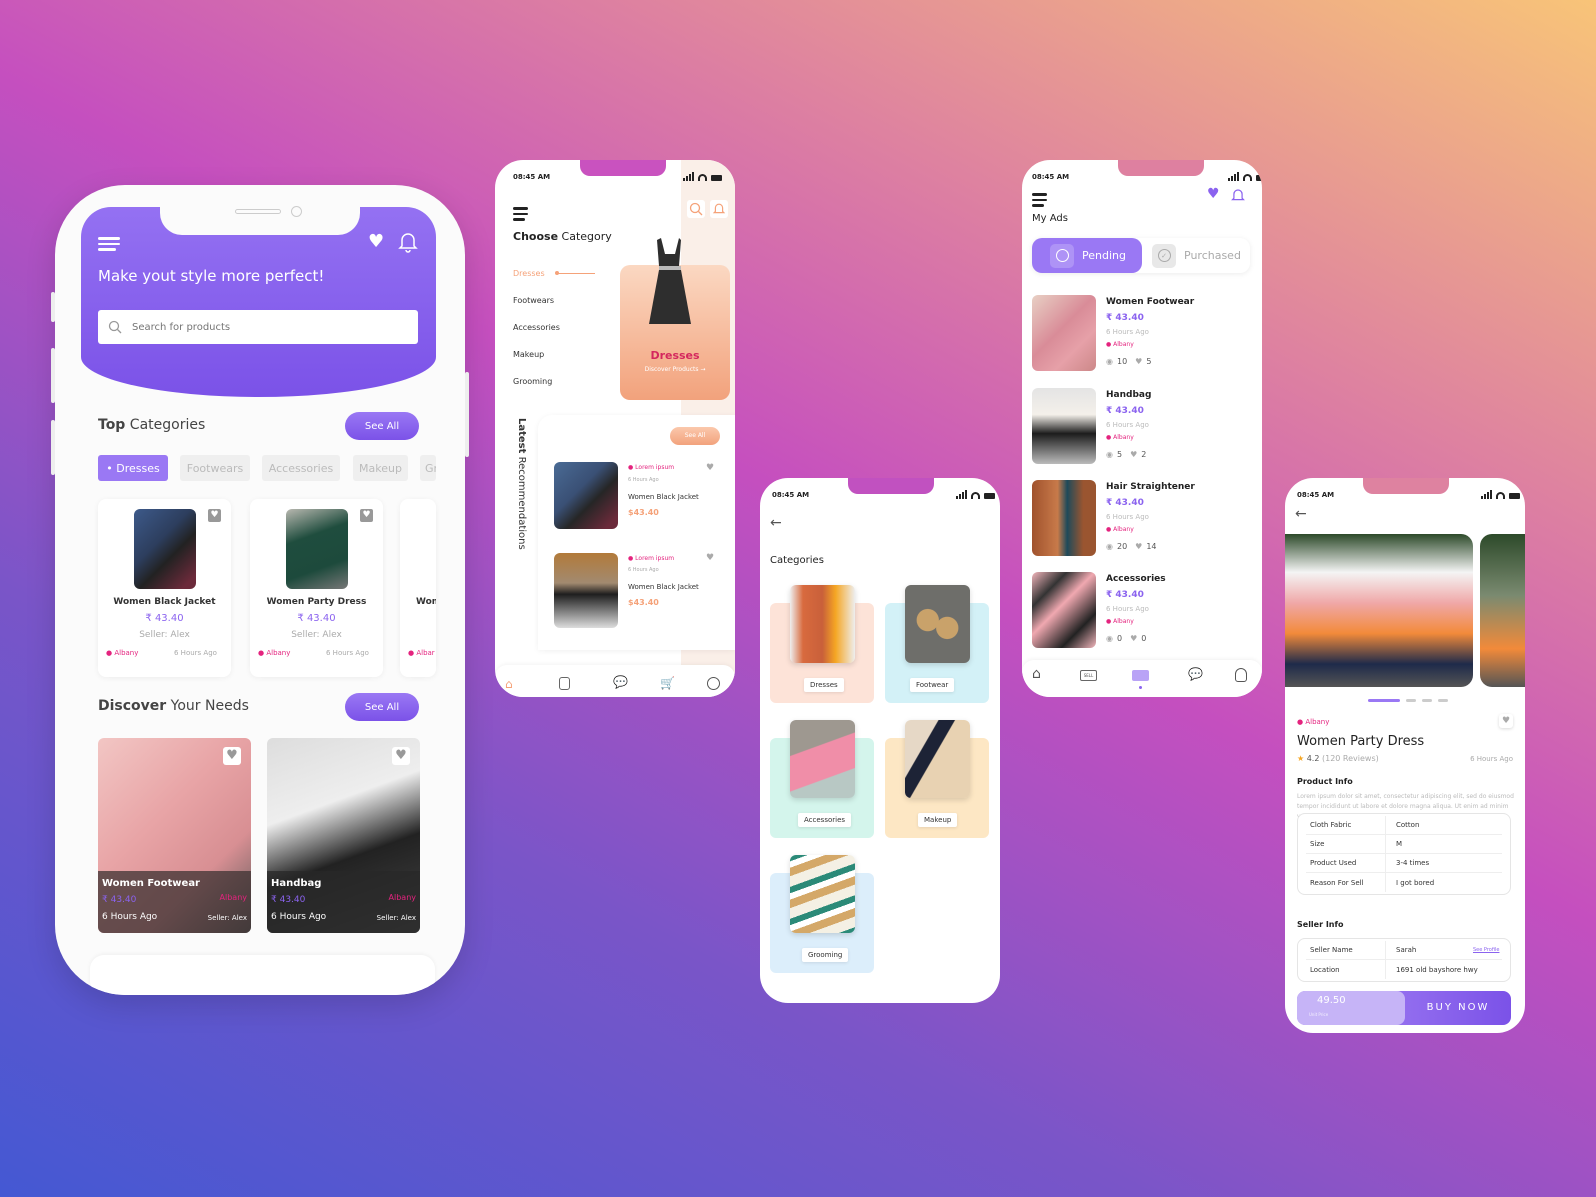  What do you see at coordinates (262, 327) in the screenshot?
I see `search-input` at bounding box center [262, 327].